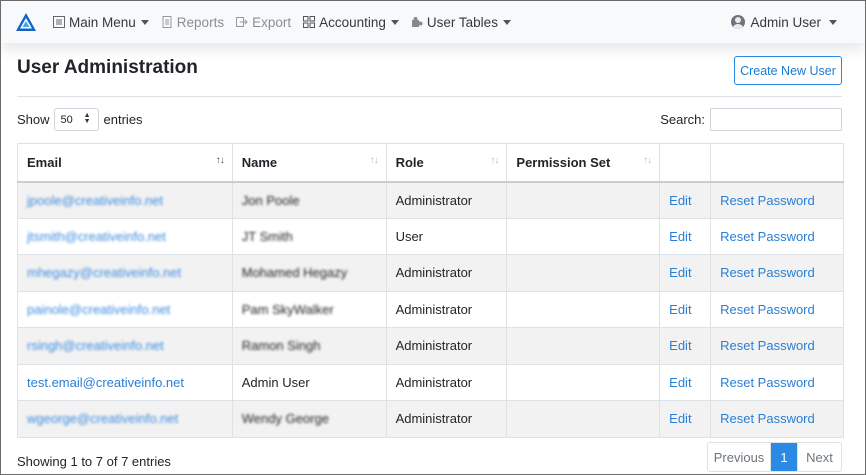 The height and width of the screenshot is (475, 866). I want to click on column-header-email: Email ↑↓, so click(125, 163).